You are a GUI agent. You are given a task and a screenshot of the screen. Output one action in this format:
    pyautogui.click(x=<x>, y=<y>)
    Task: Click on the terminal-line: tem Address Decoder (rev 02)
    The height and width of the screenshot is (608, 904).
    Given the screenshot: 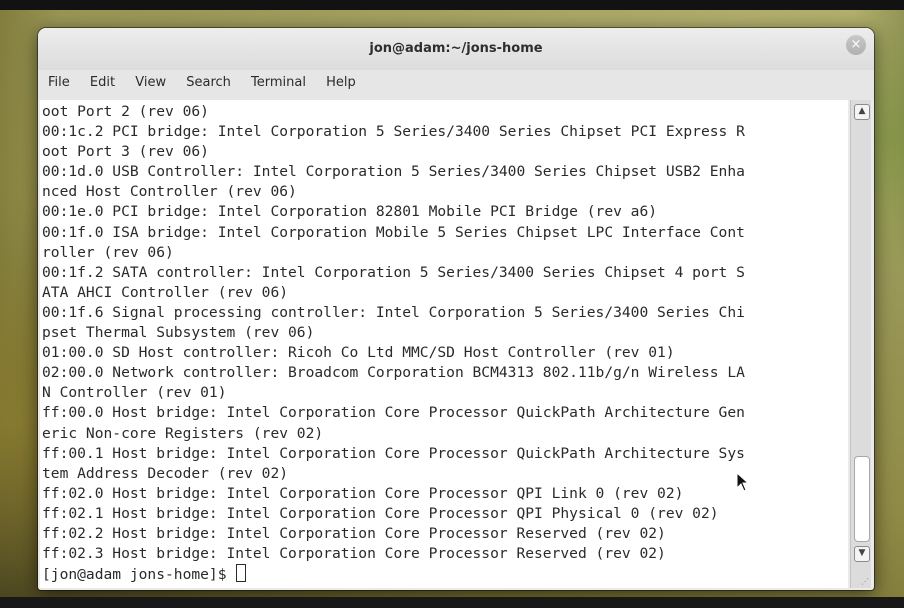 What is the action you would take?
    pyautogui.click(x=165, y=473)
    